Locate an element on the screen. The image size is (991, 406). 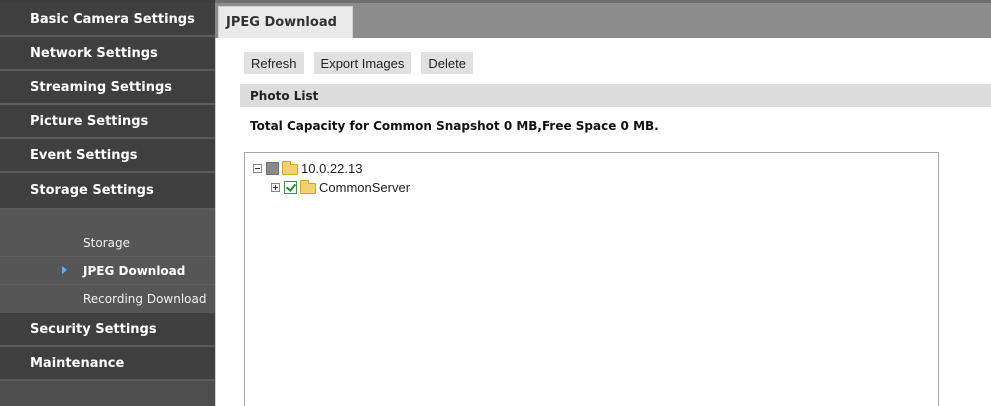
nav-storage-settings: Storage Settings is located at coordinates (107, 191).